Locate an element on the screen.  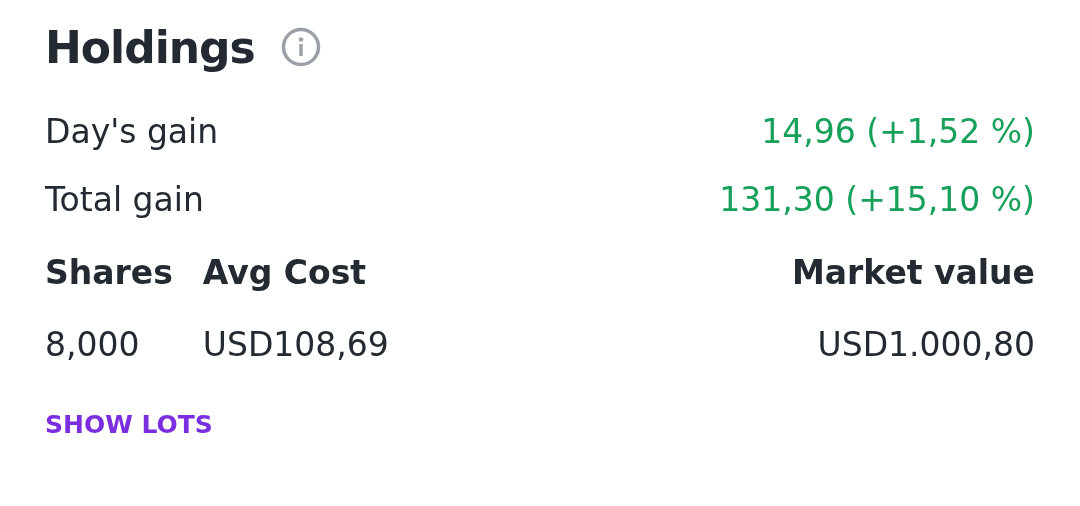
holding-value: USD1.000,80 is located at coordinates (925, 345).